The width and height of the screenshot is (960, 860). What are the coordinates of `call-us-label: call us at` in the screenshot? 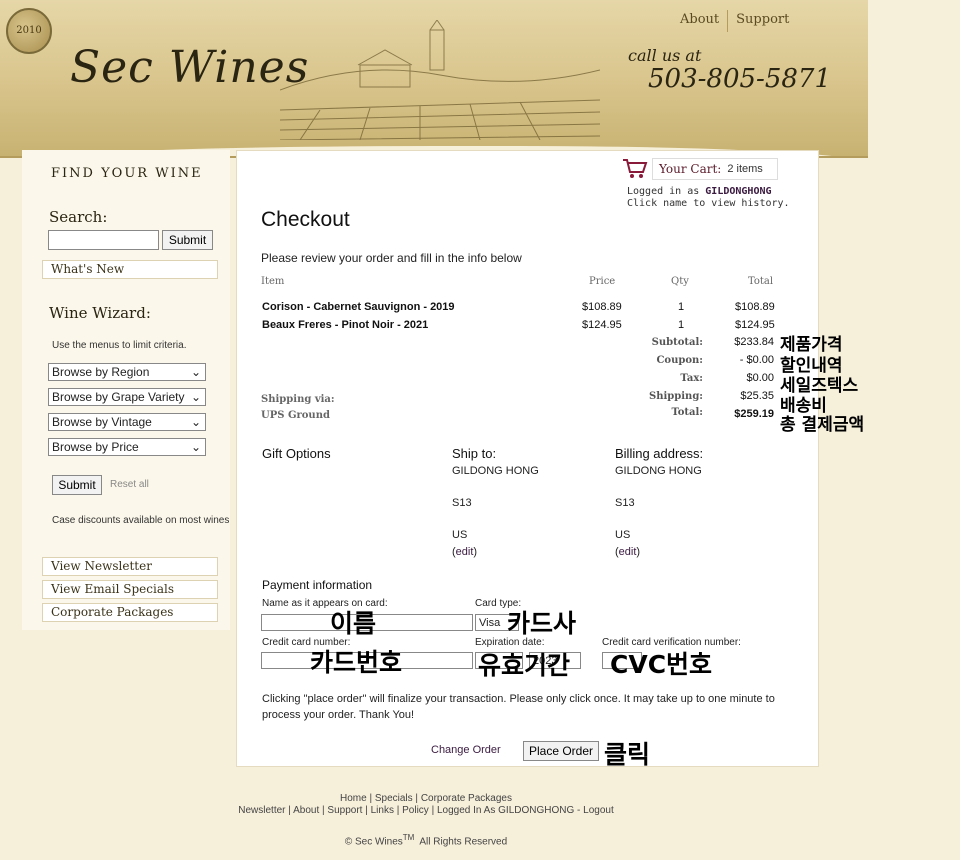 It's located at (665, 55).